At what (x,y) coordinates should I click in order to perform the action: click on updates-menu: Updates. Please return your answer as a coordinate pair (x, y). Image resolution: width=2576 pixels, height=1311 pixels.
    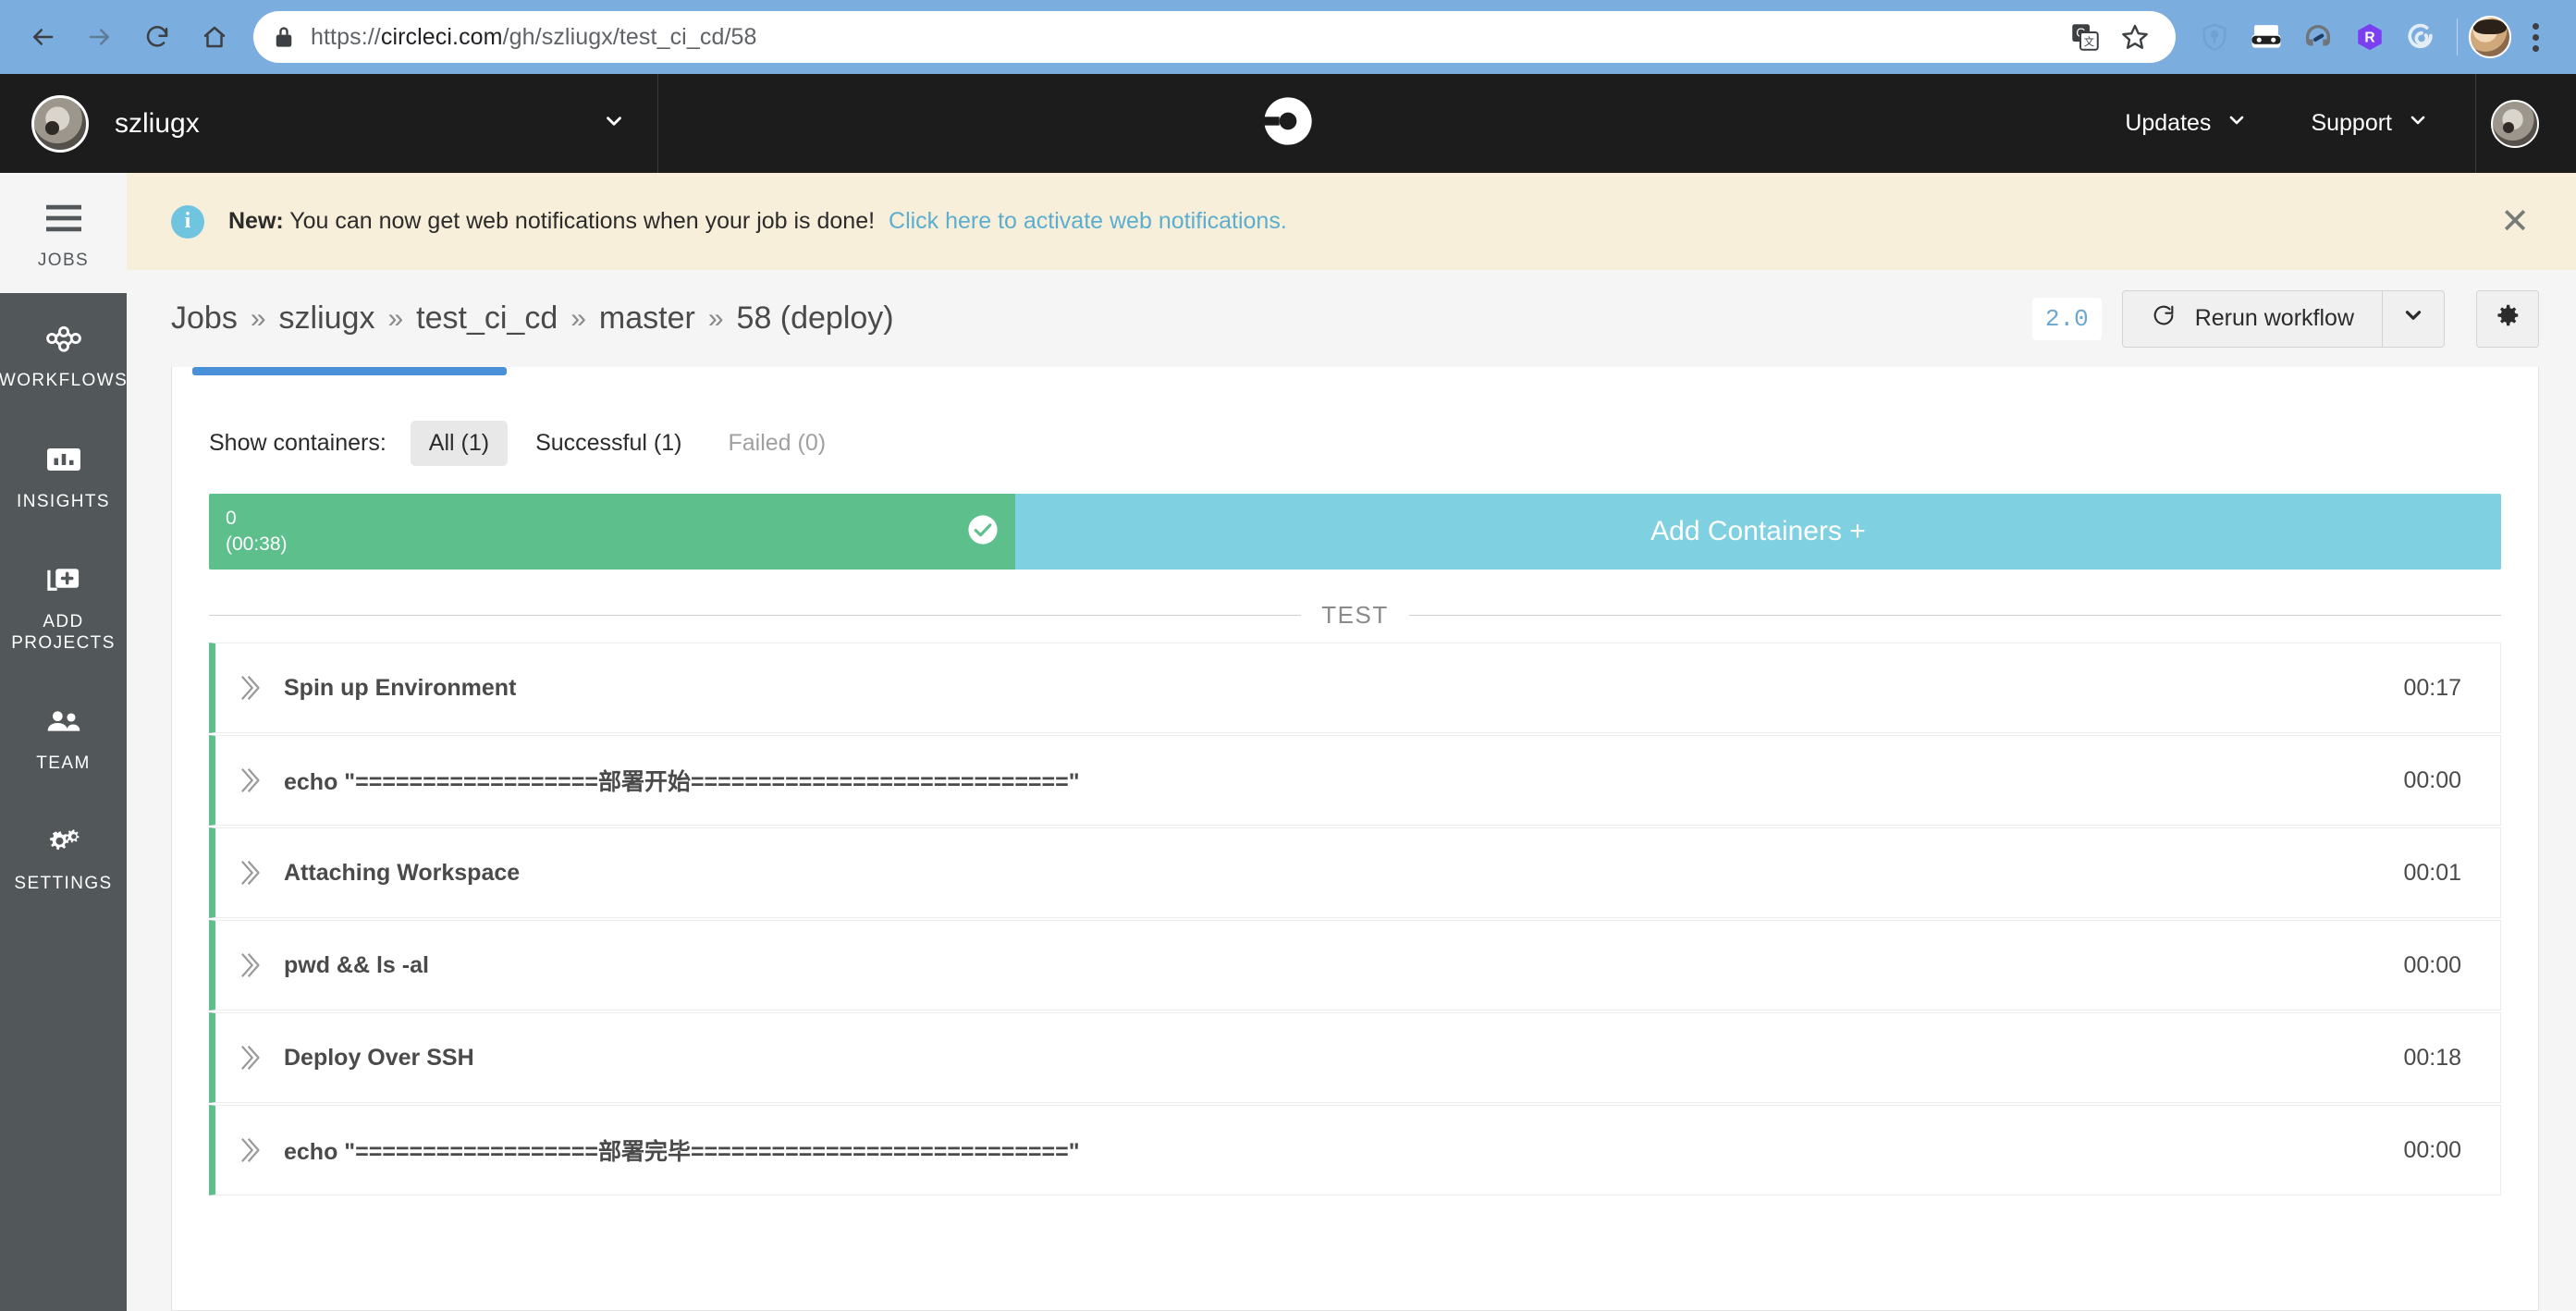
    Looking at the image, I should click on (2186, 123).